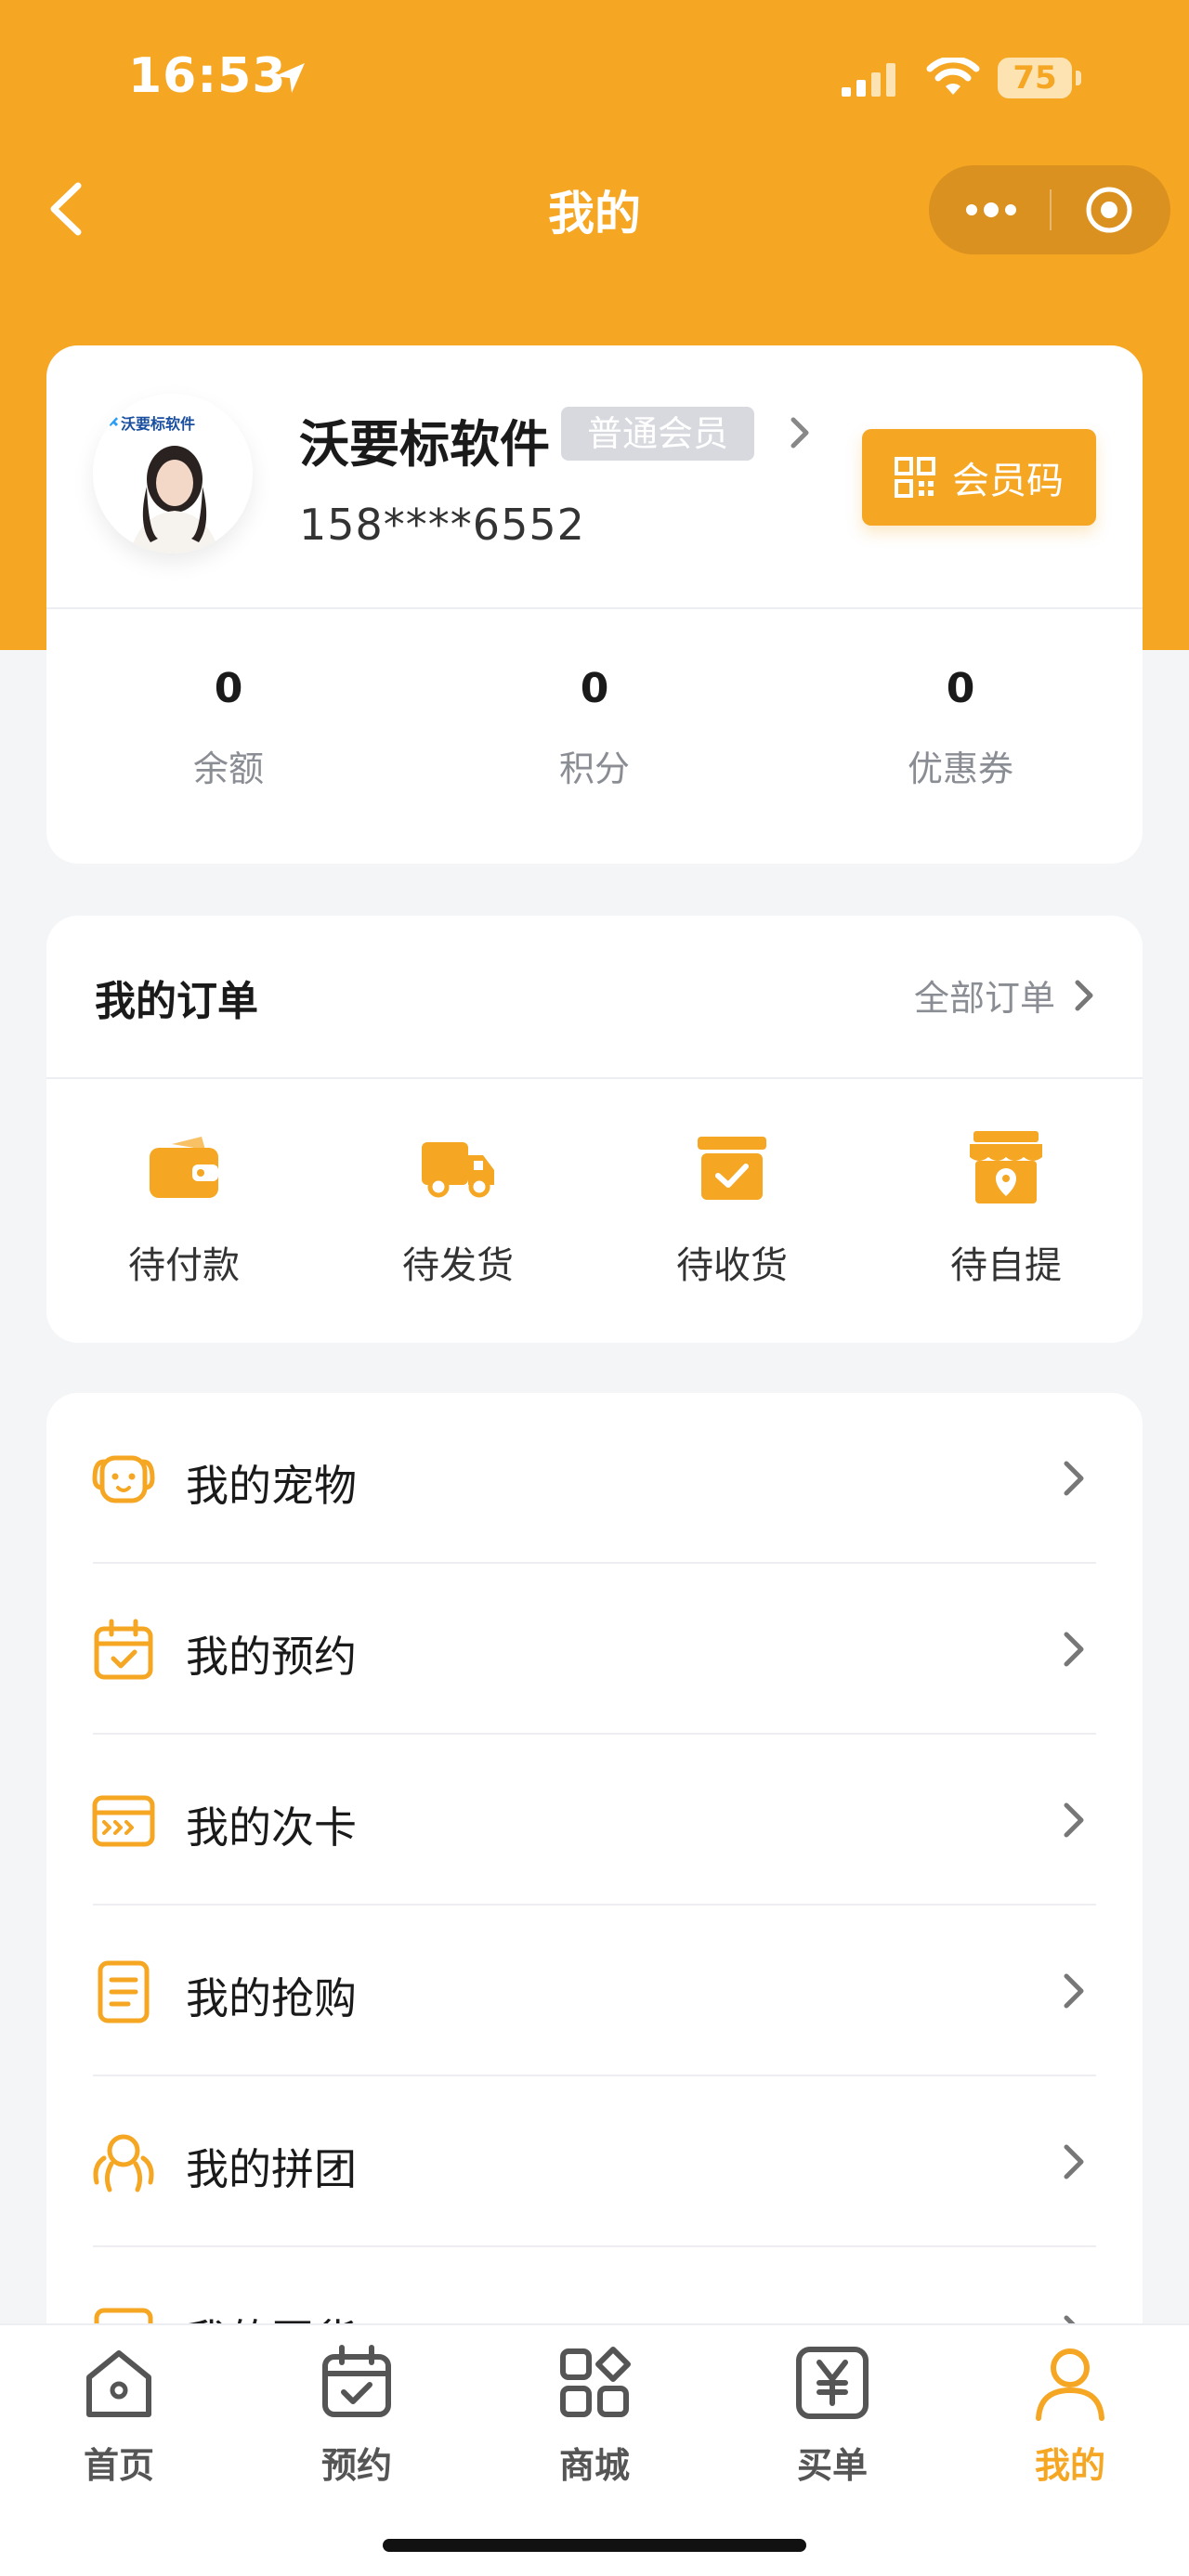  What do you see at coordinates (1035, 78) in the screenshot?
I see `battery-indicator: 75` at bounding box center [1035, 78].